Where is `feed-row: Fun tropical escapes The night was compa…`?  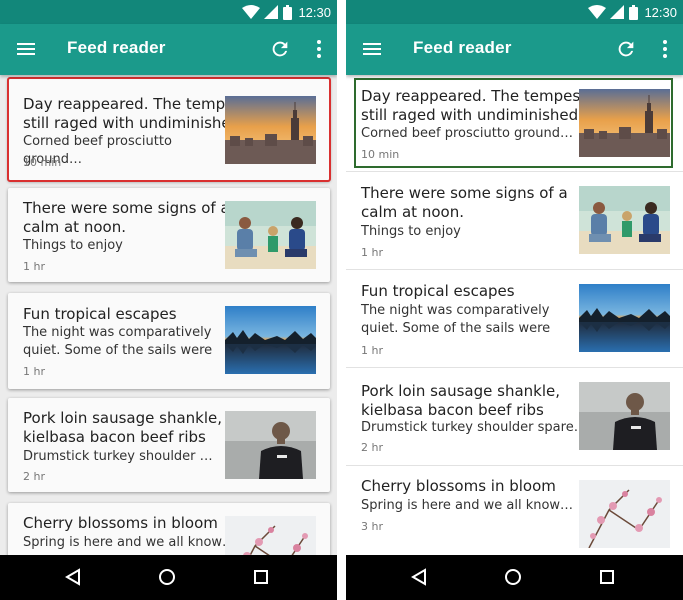 feed-row: Fun tropical escapes The night was compa… is located at coordinates (514, 319).